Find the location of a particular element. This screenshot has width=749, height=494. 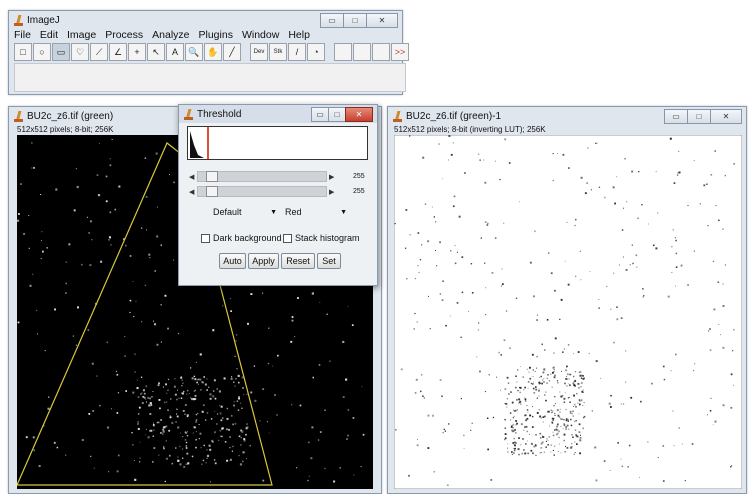

line-tool-icon: ⟋ is located at coordinates (99, 52).